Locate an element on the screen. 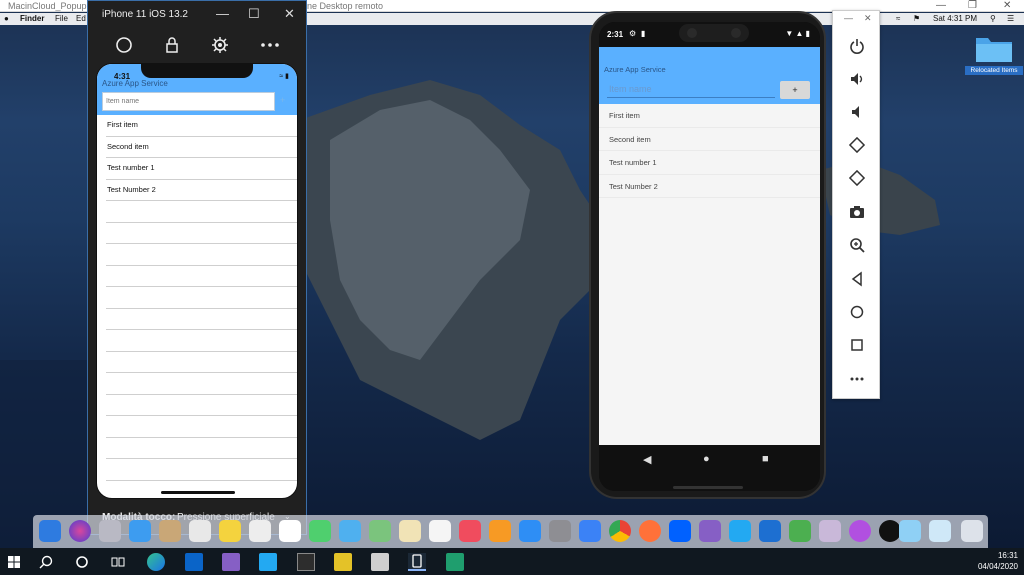 This screenshot has height=575, width=1024. launchpad-icon is located at coordinates (110, 531).